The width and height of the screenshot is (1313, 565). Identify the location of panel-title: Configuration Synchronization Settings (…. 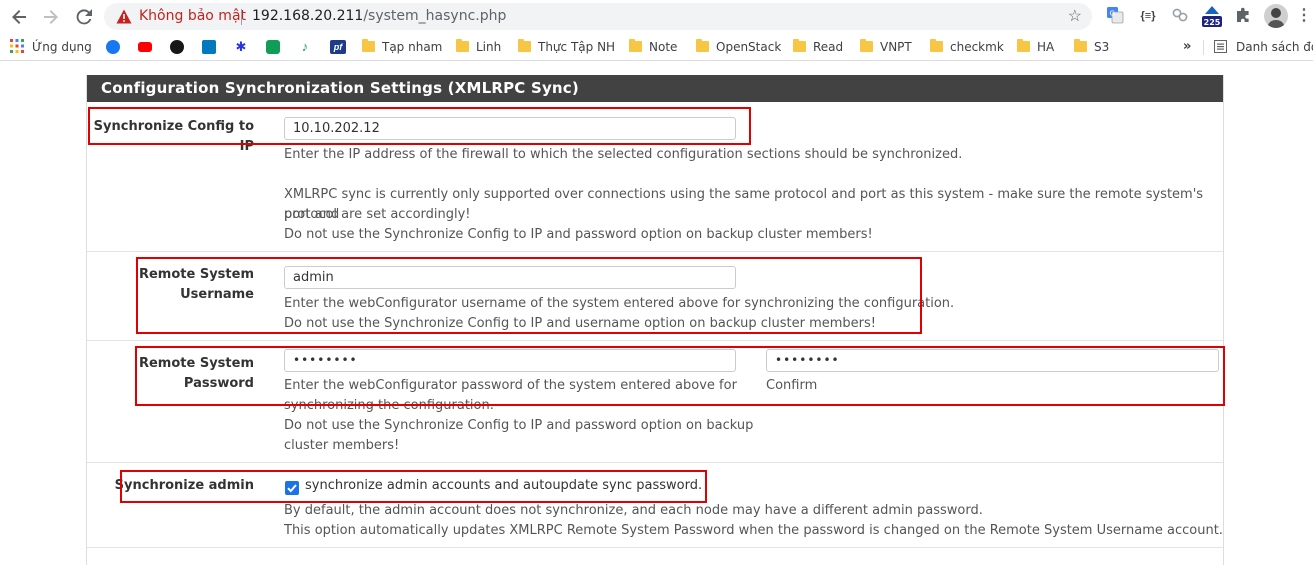
(655, 88).